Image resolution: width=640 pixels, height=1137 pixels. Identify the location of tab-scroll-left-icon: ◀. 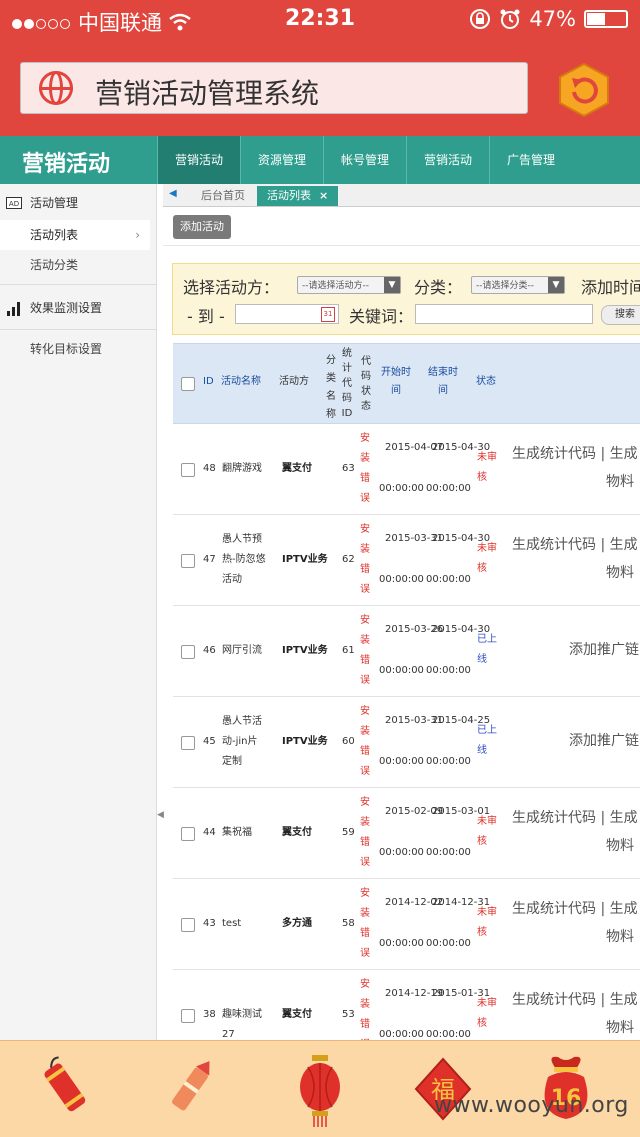
(173, 193).